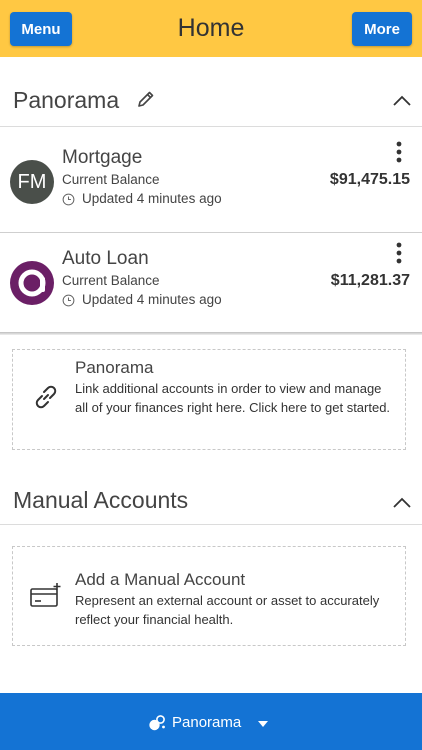  I want to click on link-card-title: Panorama, so click(114, 367).